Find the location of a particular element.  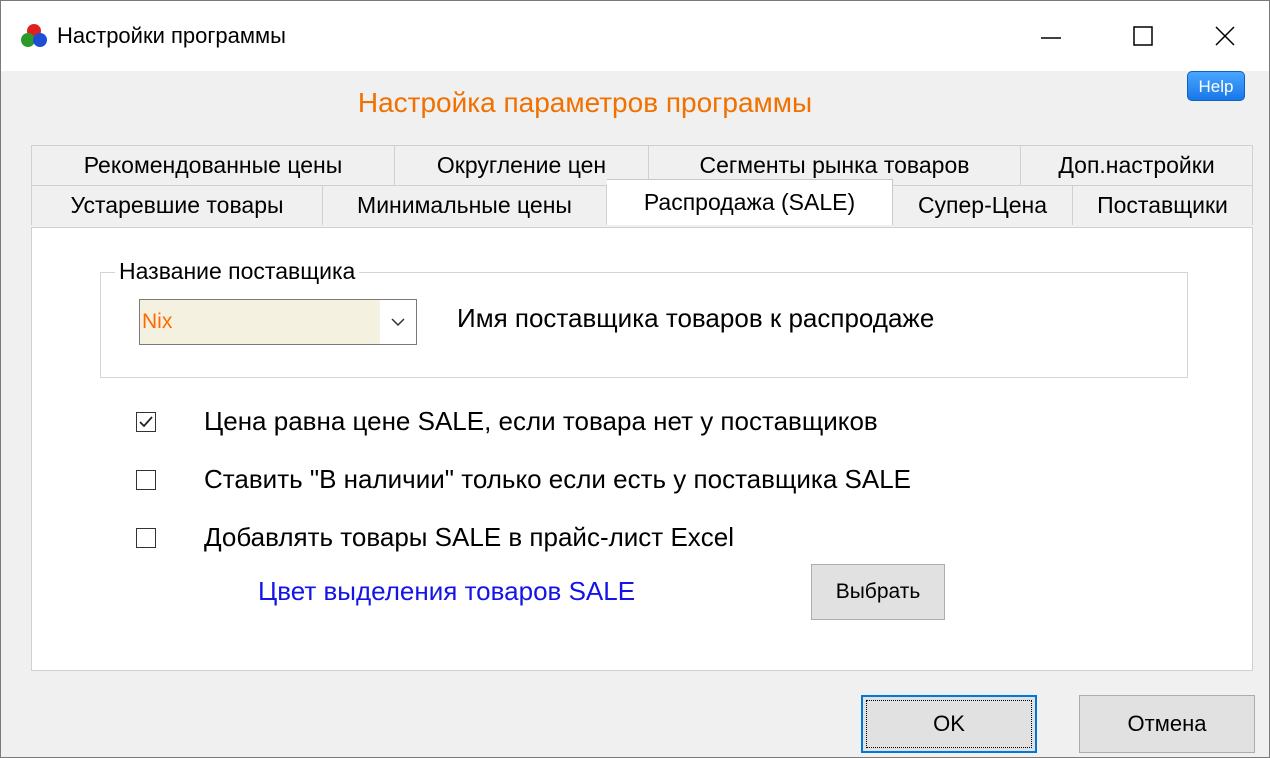

option-label: Добавлять товары SALE в прайс-лист Excel is located at coordinates (469, 537).